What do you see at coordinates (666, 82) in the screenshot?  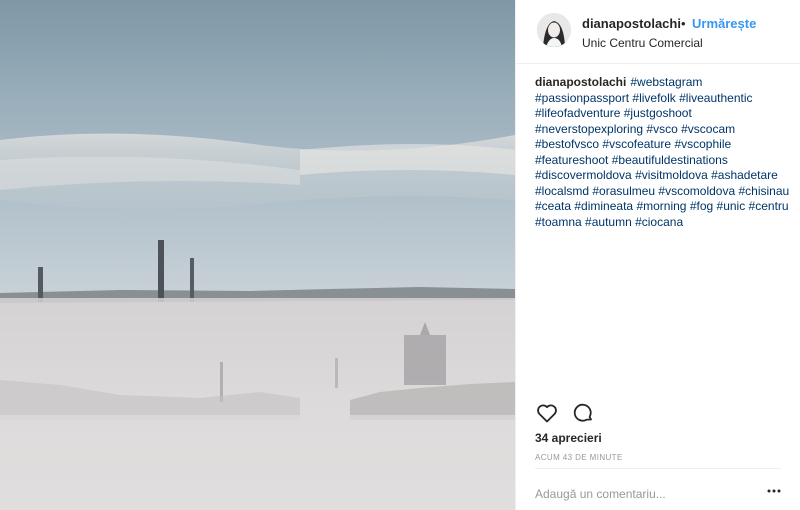 I see `hashtag-link: #webstagram` at bounding box center [666, 82].